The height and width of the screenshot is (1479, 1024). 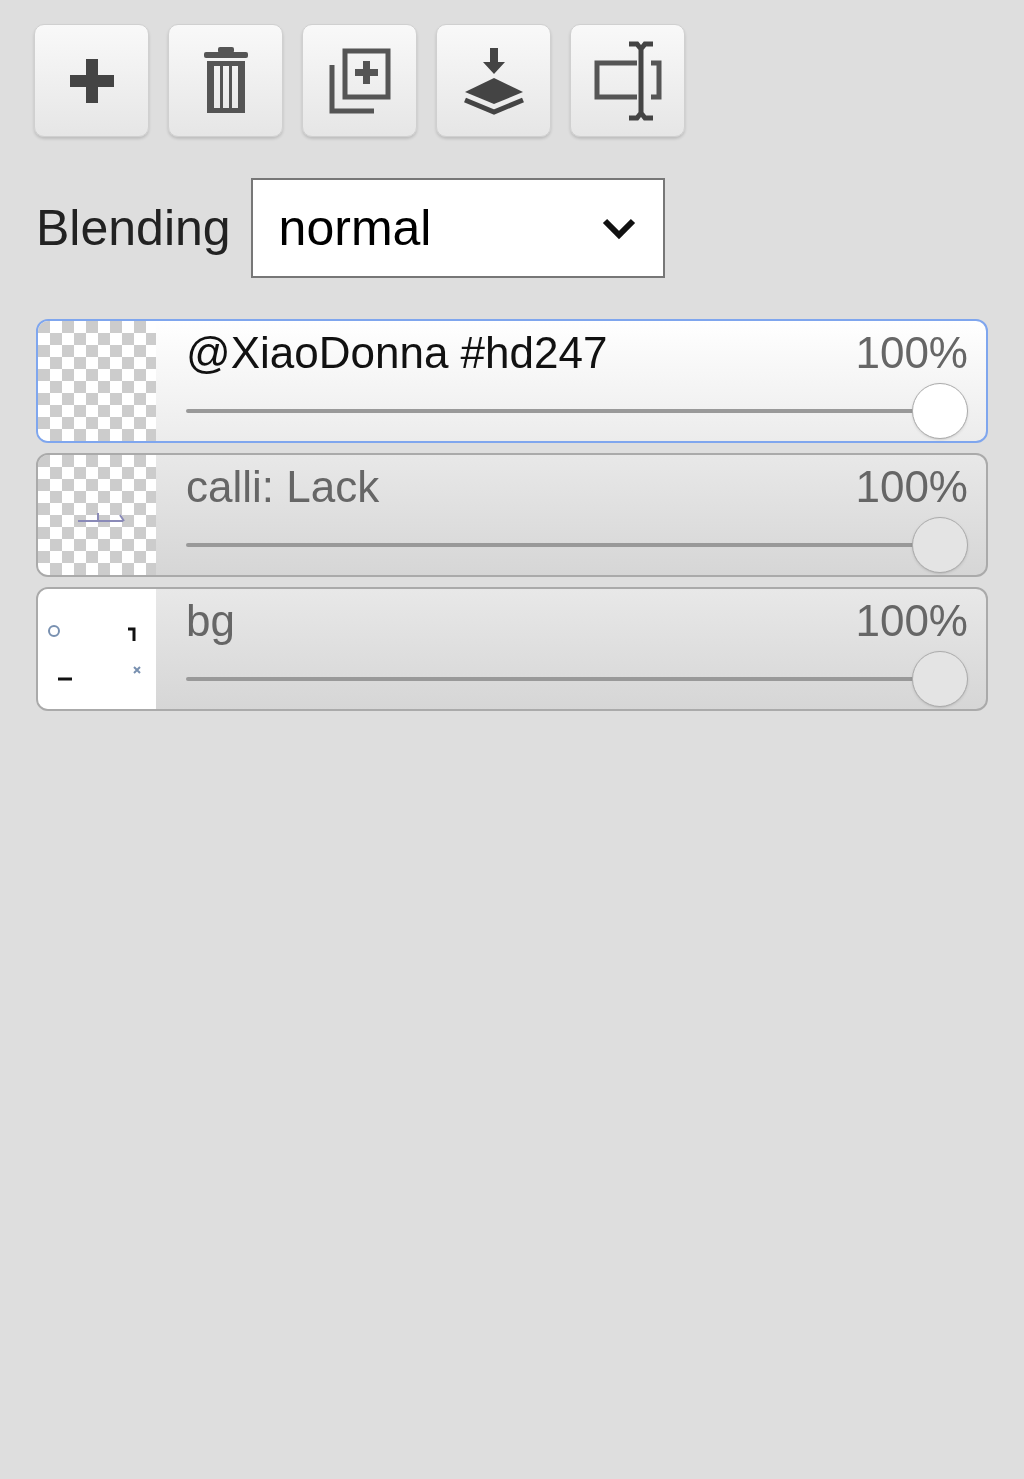 I want to click on layer-name: calli: Lack, so click(x=283, y=487).